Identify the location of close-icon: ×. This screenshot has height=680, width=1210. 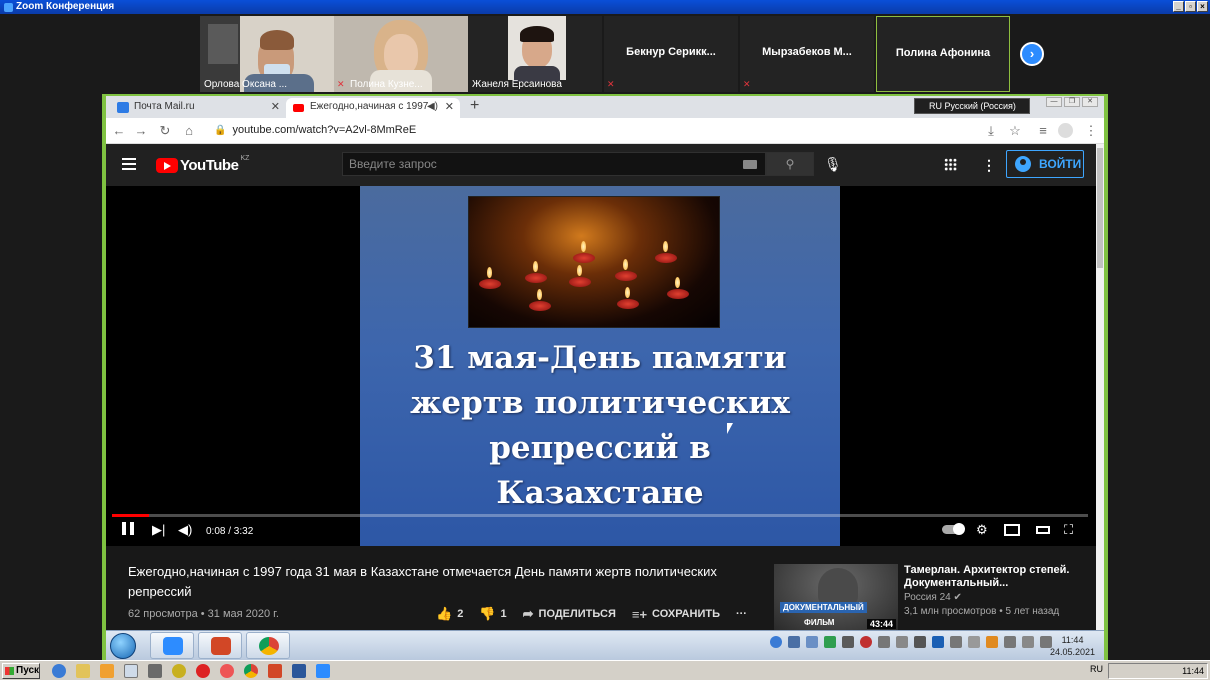
(1202, 6).